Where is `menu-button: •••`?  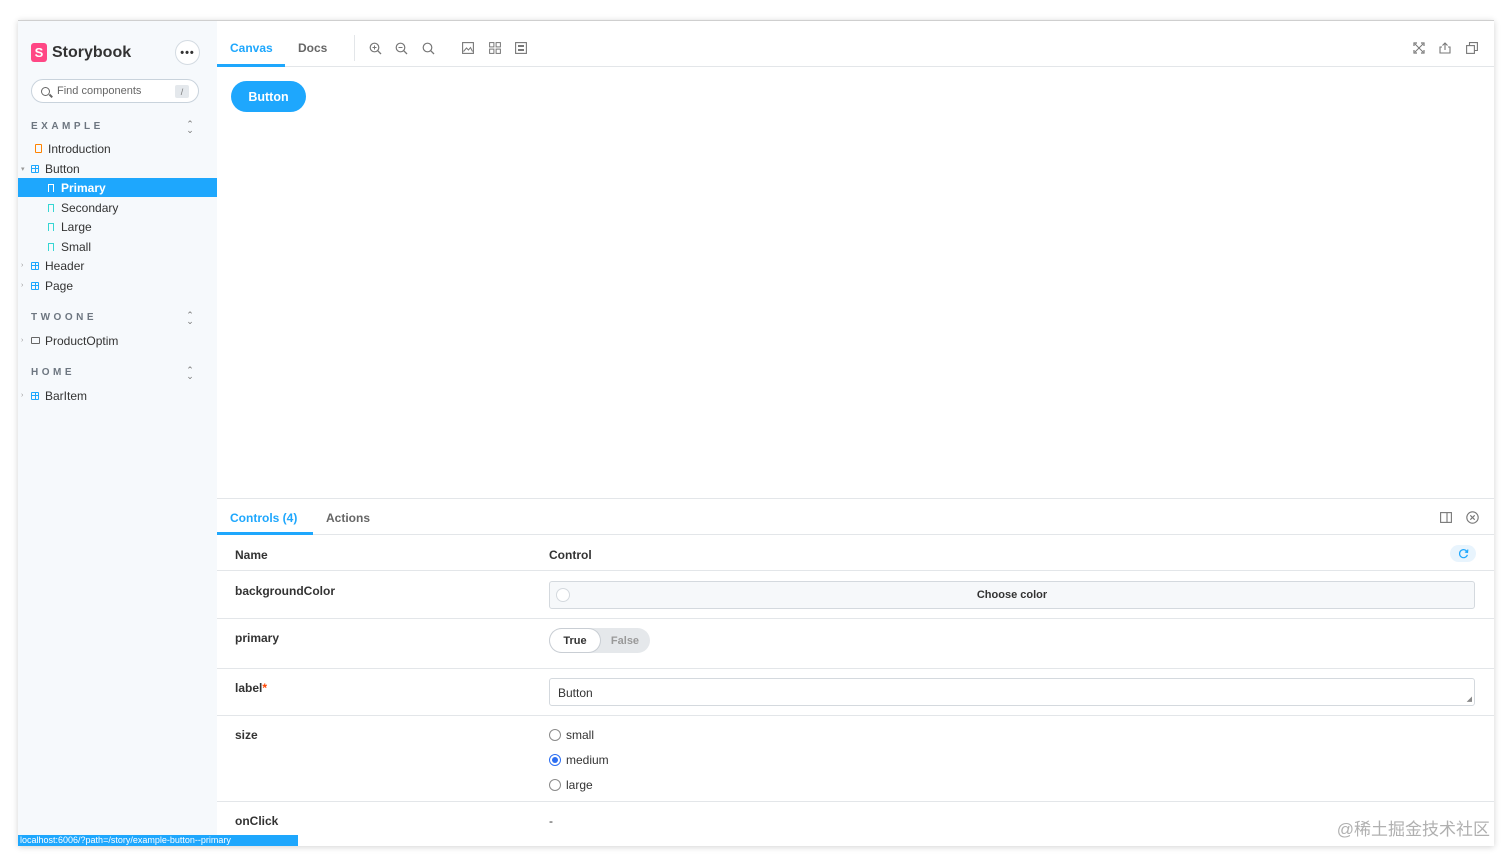 menu-button: ••• is located at coordinates (187, 52).